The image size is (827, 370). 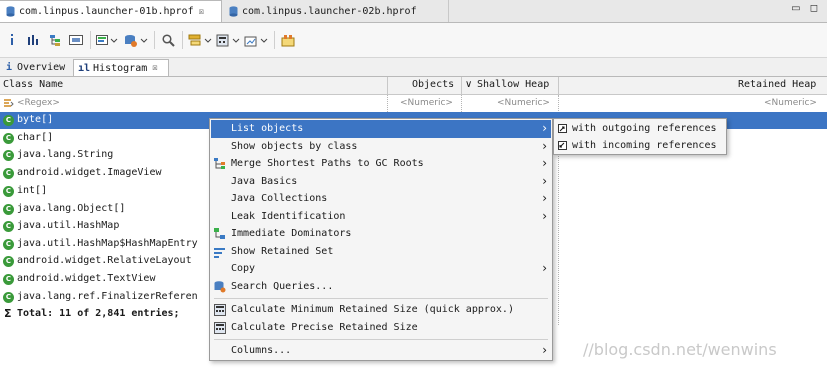 I want to click on outgoing-references-icon, so click(x=562, y=128).